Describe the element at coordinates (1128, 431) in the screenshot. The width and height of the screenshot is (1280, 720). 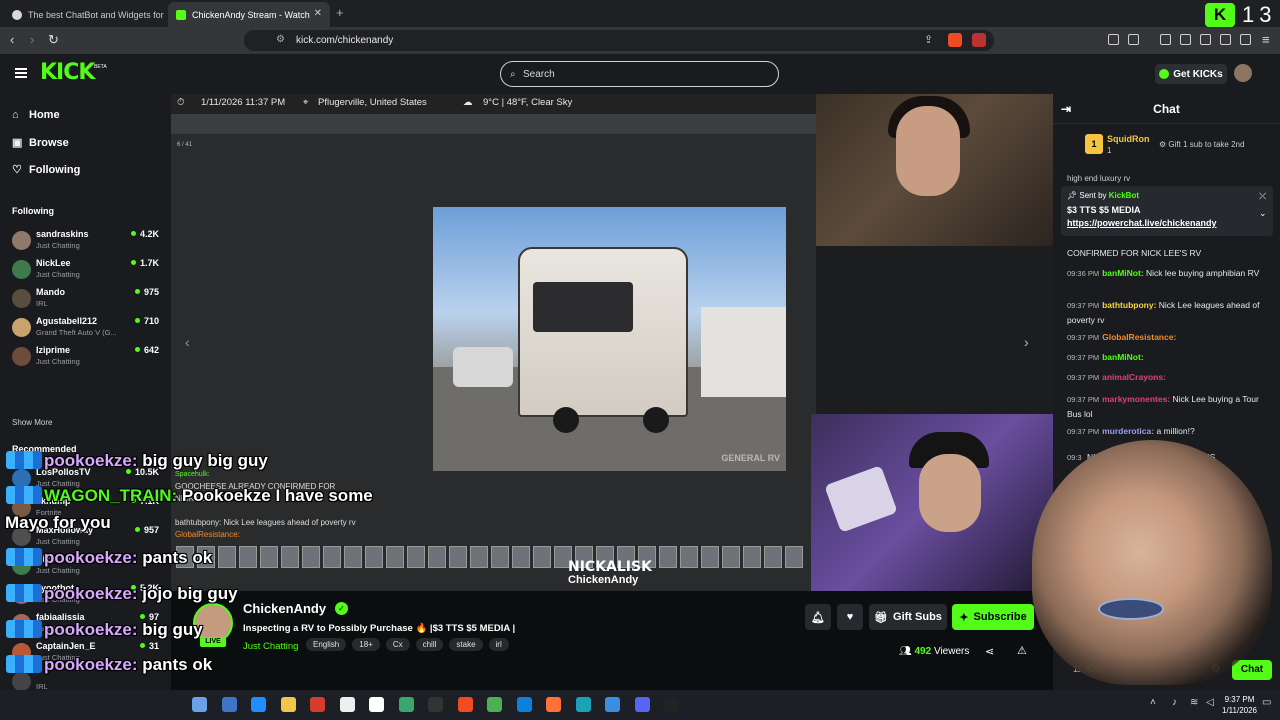
I see `message-user: murderotica:` at that location.